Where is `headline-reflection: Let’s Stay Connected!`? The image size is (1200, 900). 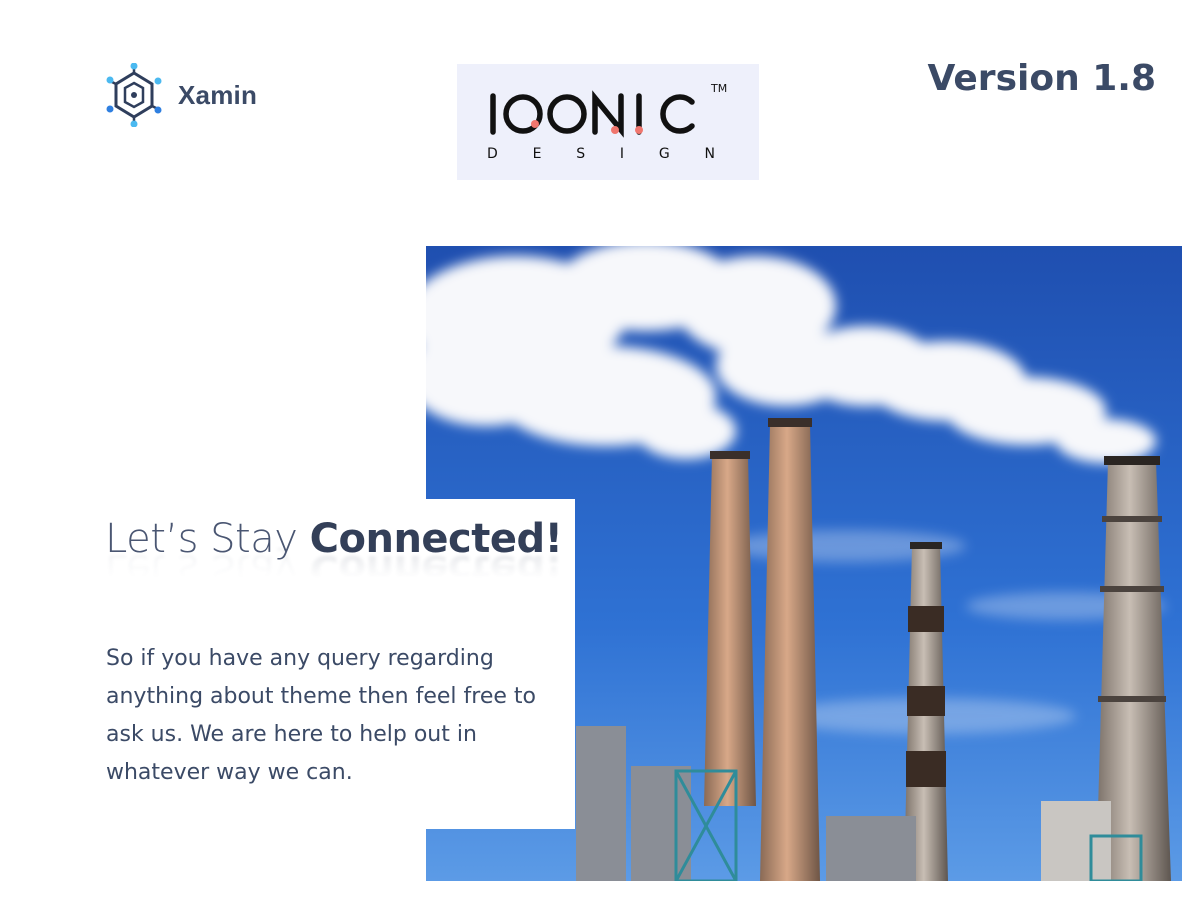 headline-reflection: Let’s Stay Connected! is located at coordinates (333, 569).